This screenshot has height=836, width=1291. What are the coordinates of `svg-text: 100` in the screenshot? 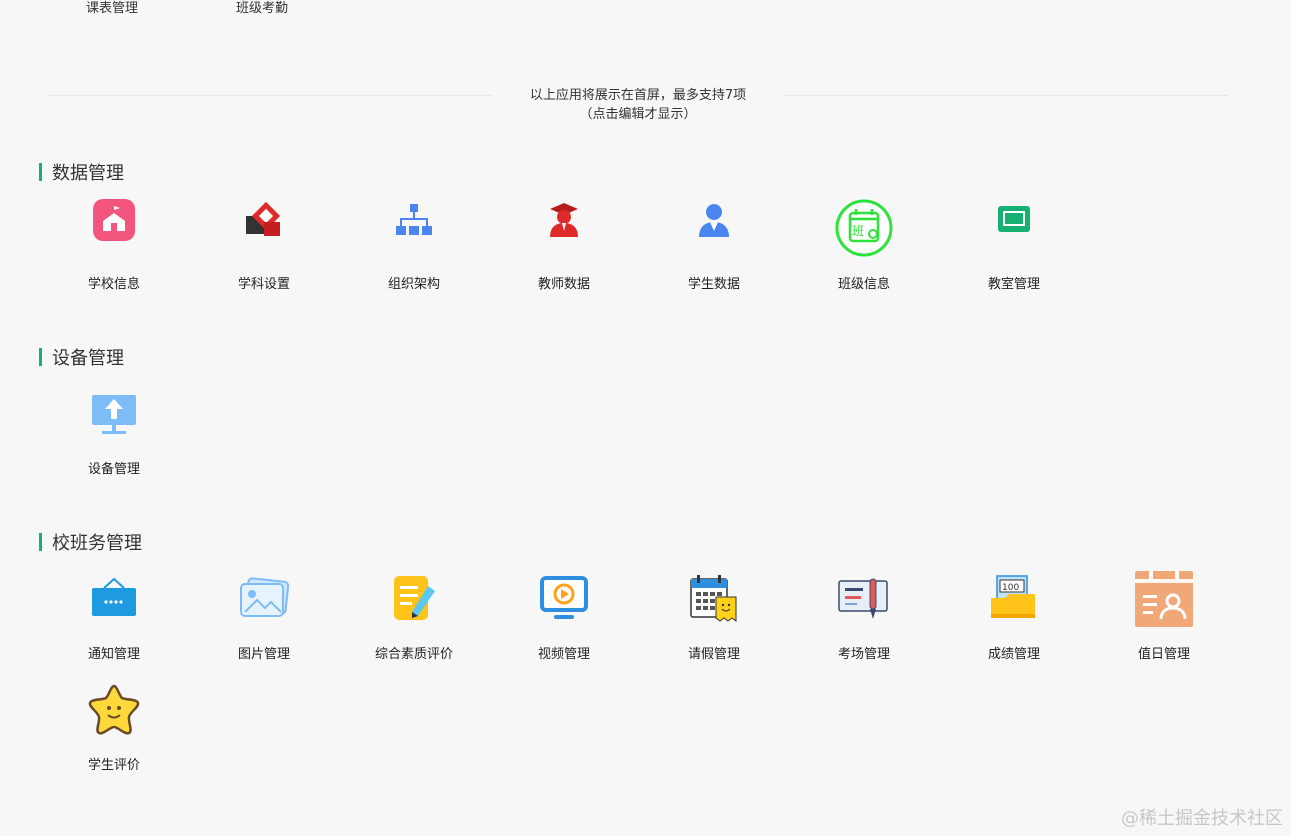 It's located at (1010, 588).